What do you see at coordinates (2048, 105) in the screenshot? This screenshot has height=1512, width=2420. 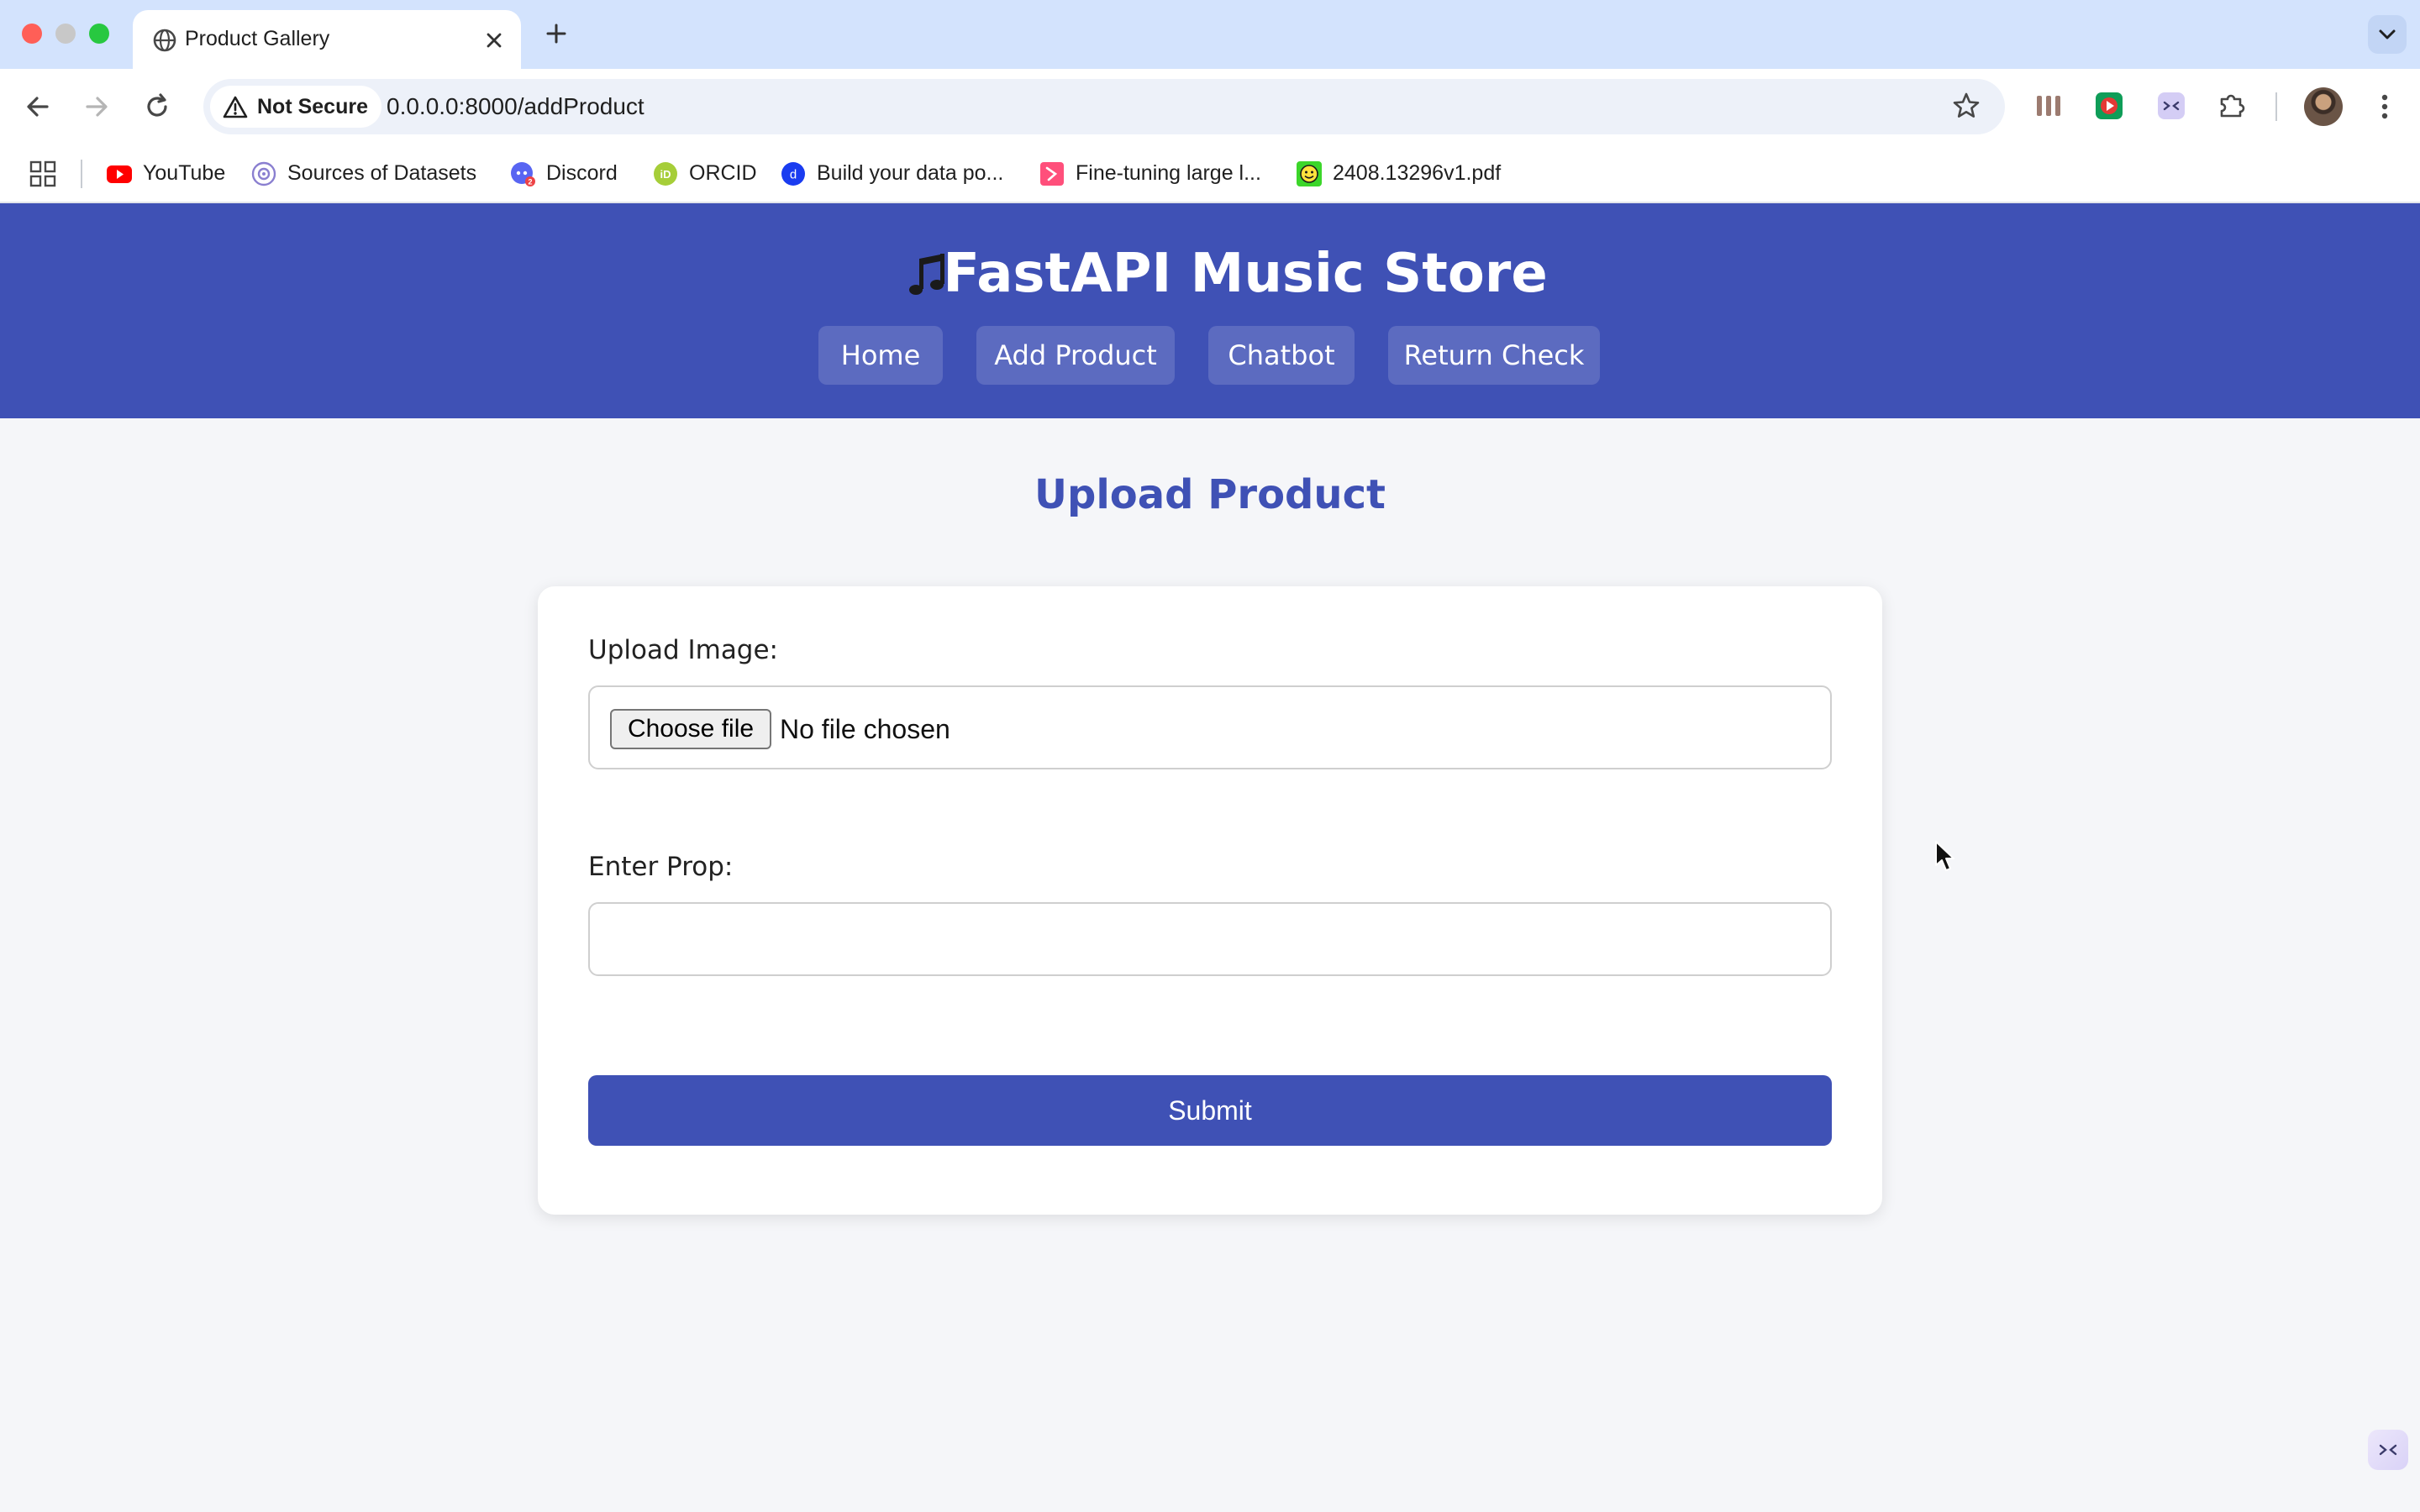 I see `ruler-extension-icon` at bounding box center [2048, 105].